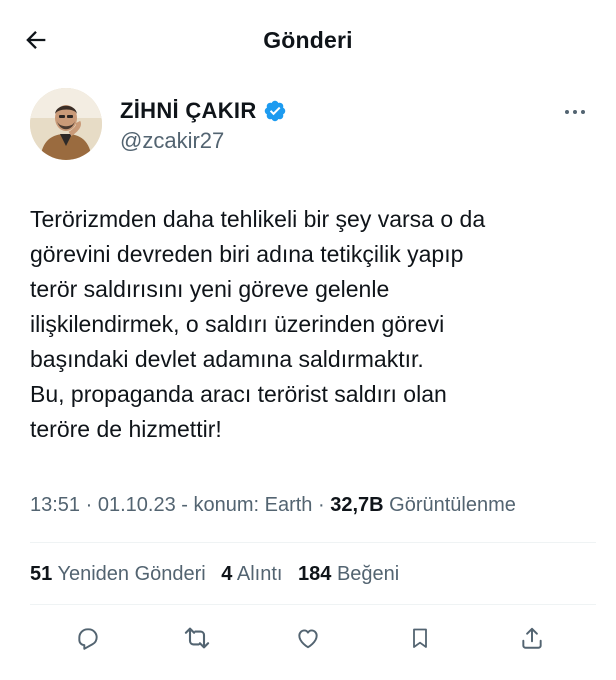 This screenshot has height=680, width=616. Describe the element at coordinates (188, 111) in the screenshot. I see `display-name: ZİHNİ ÇAKIR` at that location.